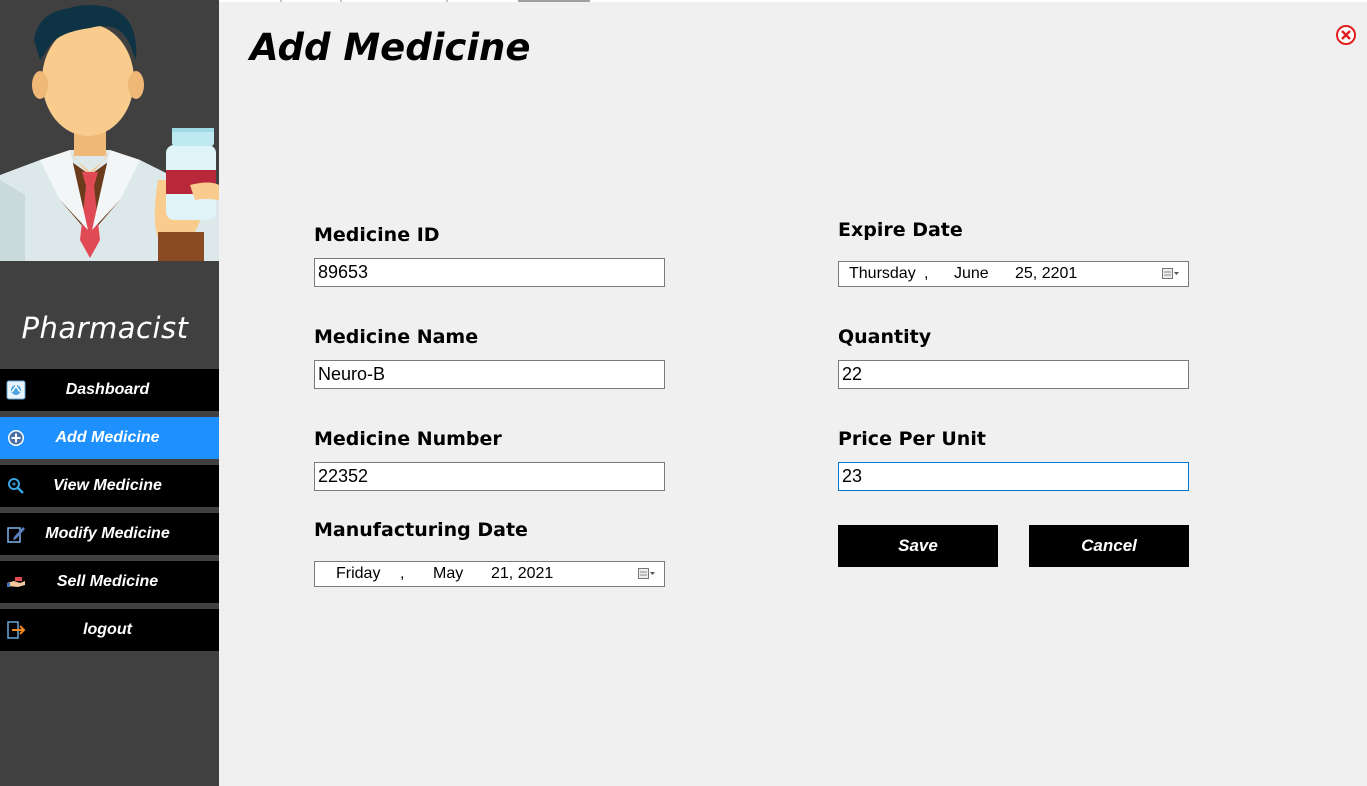 This screenshot has width=1367, height=786. What do you see at coordinates (900, 230) in the screenshot?
I see `expire-date-label: Expire Date` at bounding box center [900, 230].